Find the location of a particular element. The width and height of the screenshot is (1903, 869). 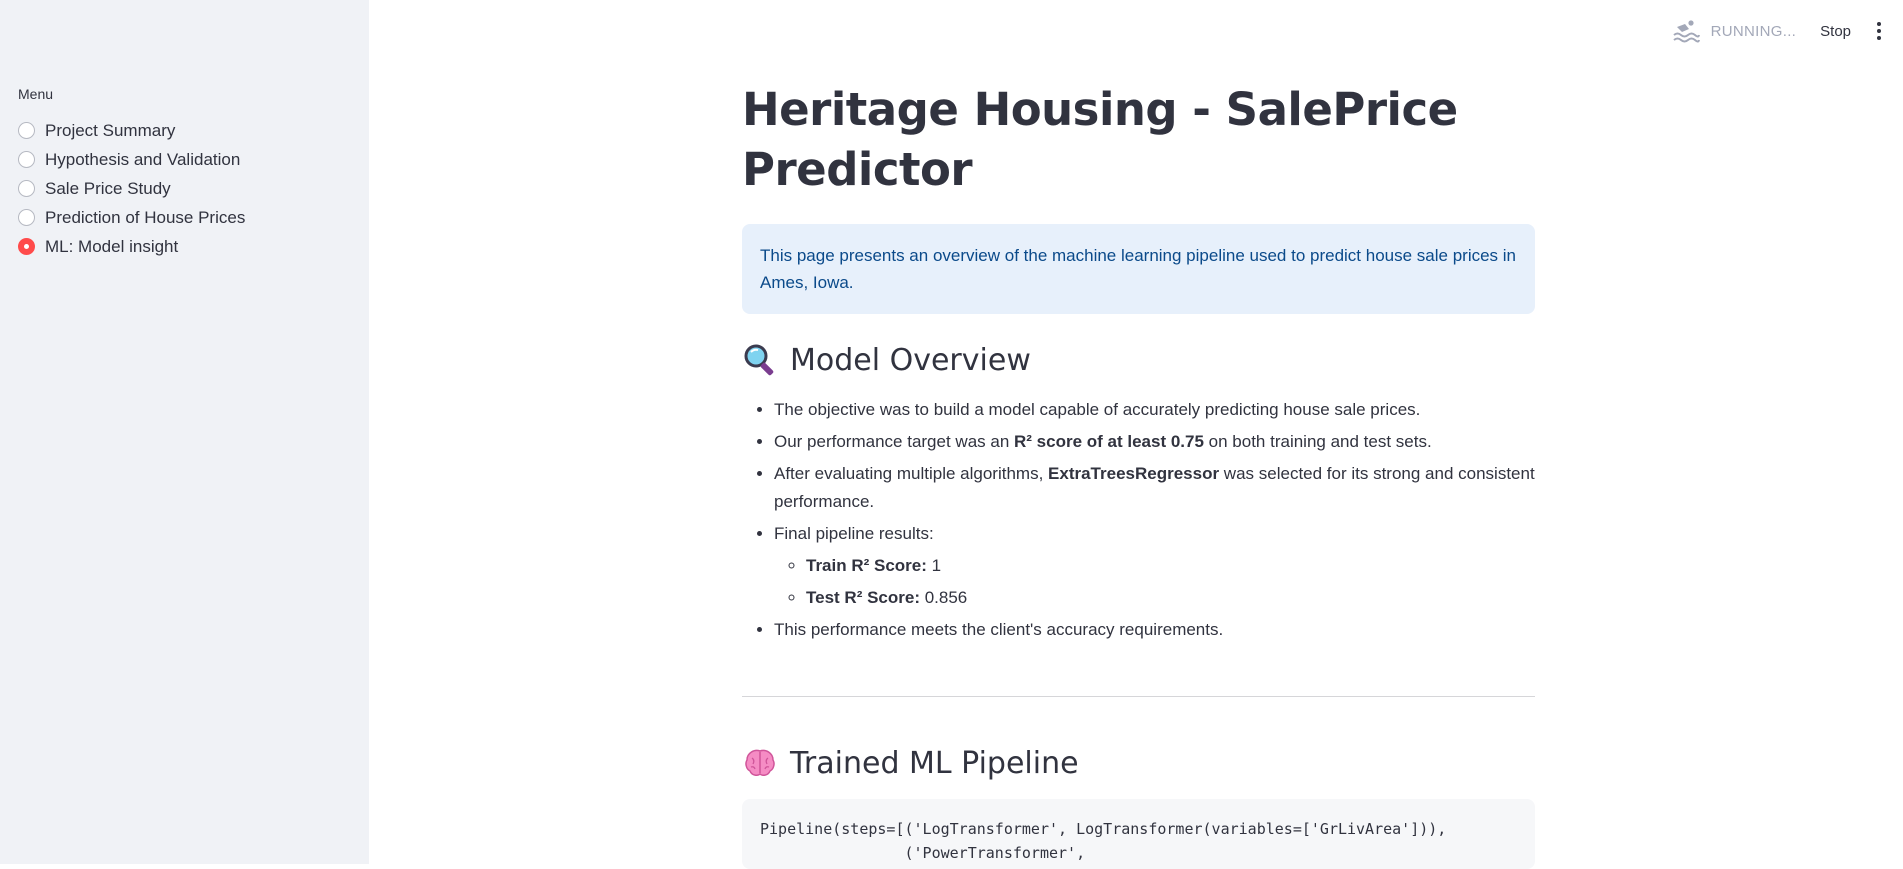

model-overview-heading: Model Overview is located at coordinates (1138, 360).